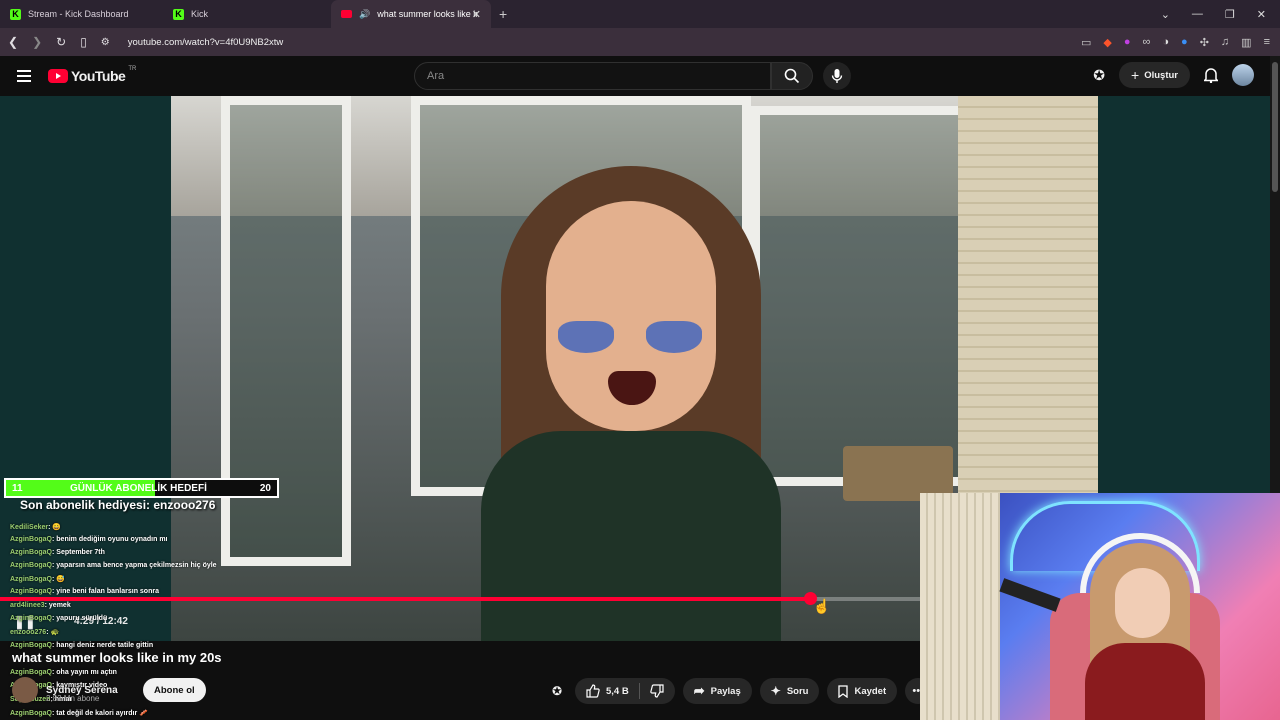 This screenshot has width=1280, height=720. I want to click on window-controls: ⌄ — ❐ ✕, so click(1220, 14).